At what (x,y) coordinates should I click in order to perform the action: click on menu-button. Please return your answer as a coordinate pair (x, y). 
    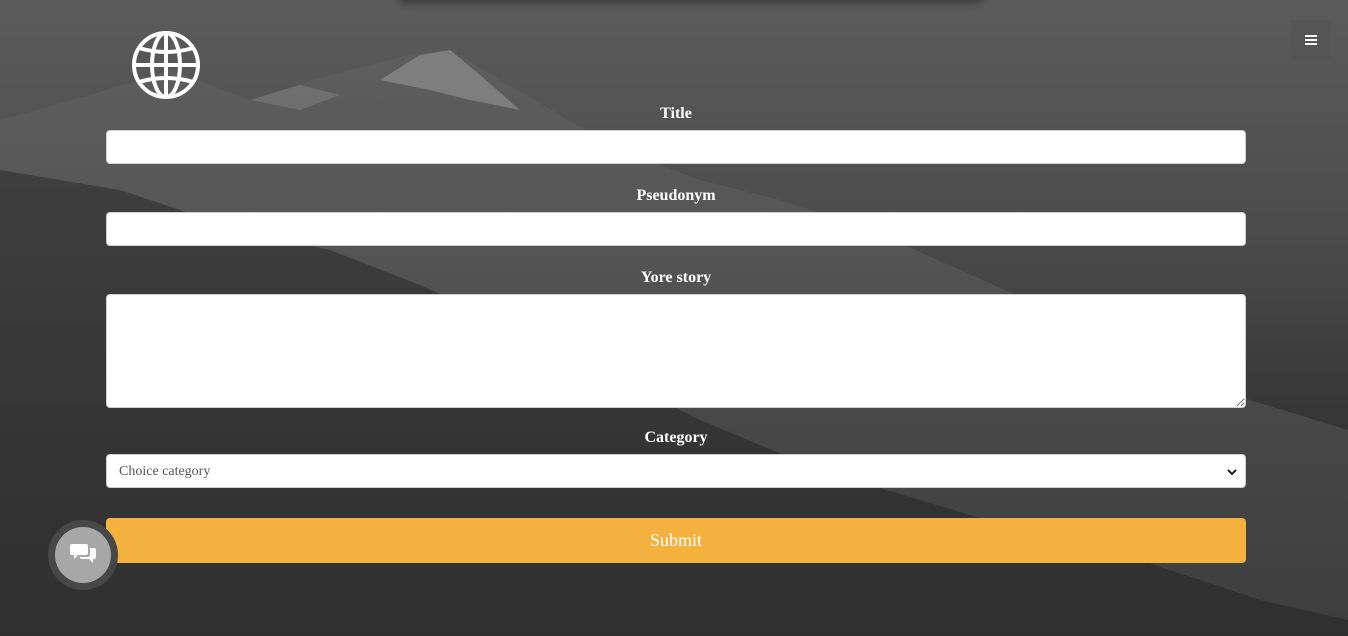
    Looking at the image, I should click on (1311, 40).